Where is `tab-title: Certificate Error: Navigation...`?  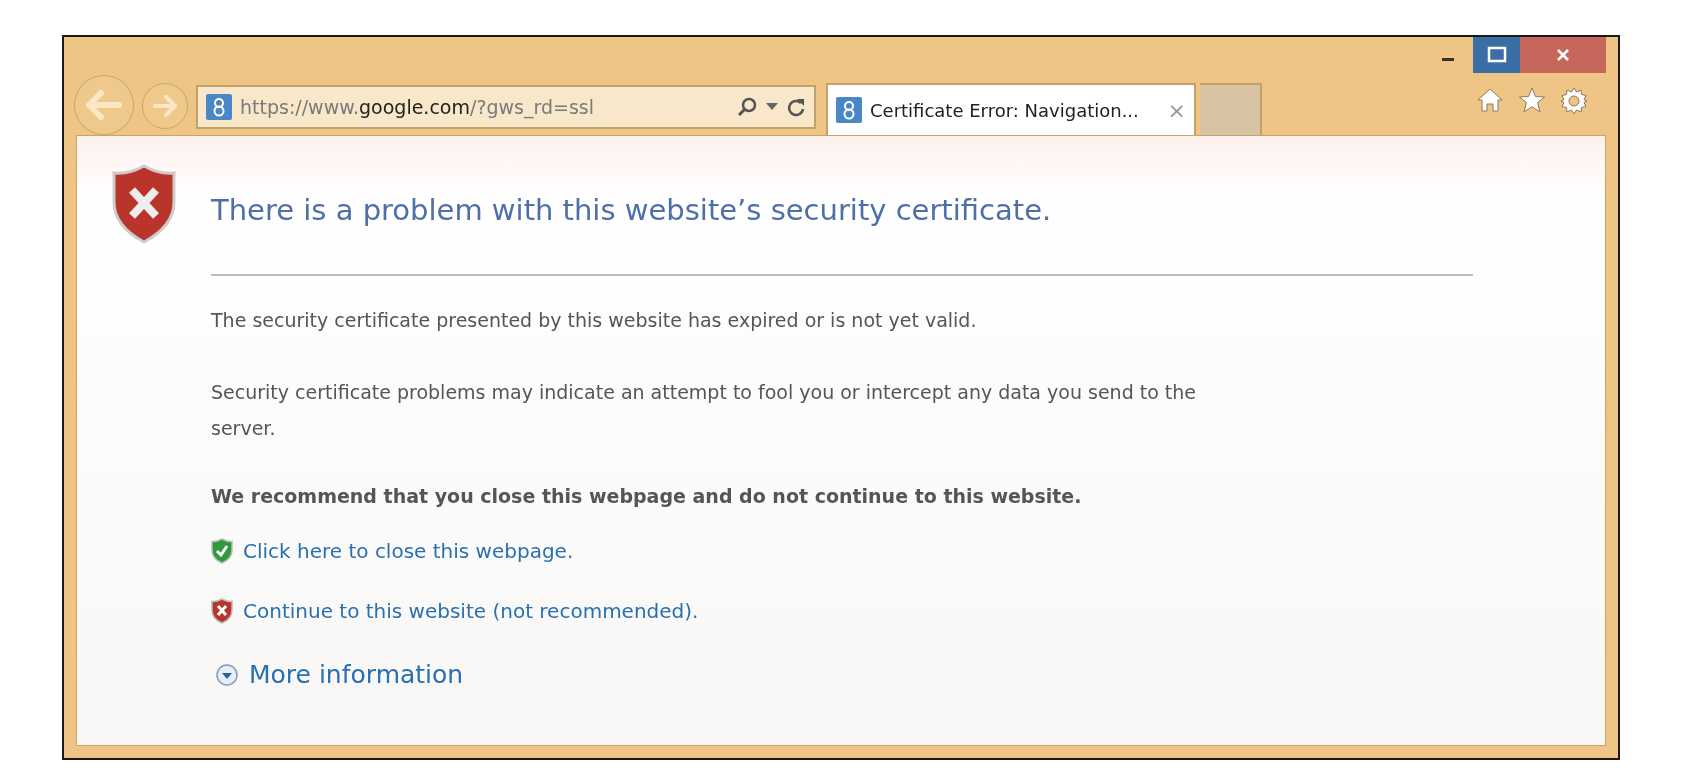
tab-title: Certificate Error: Navigation... is located at coordinates (1005, 110).